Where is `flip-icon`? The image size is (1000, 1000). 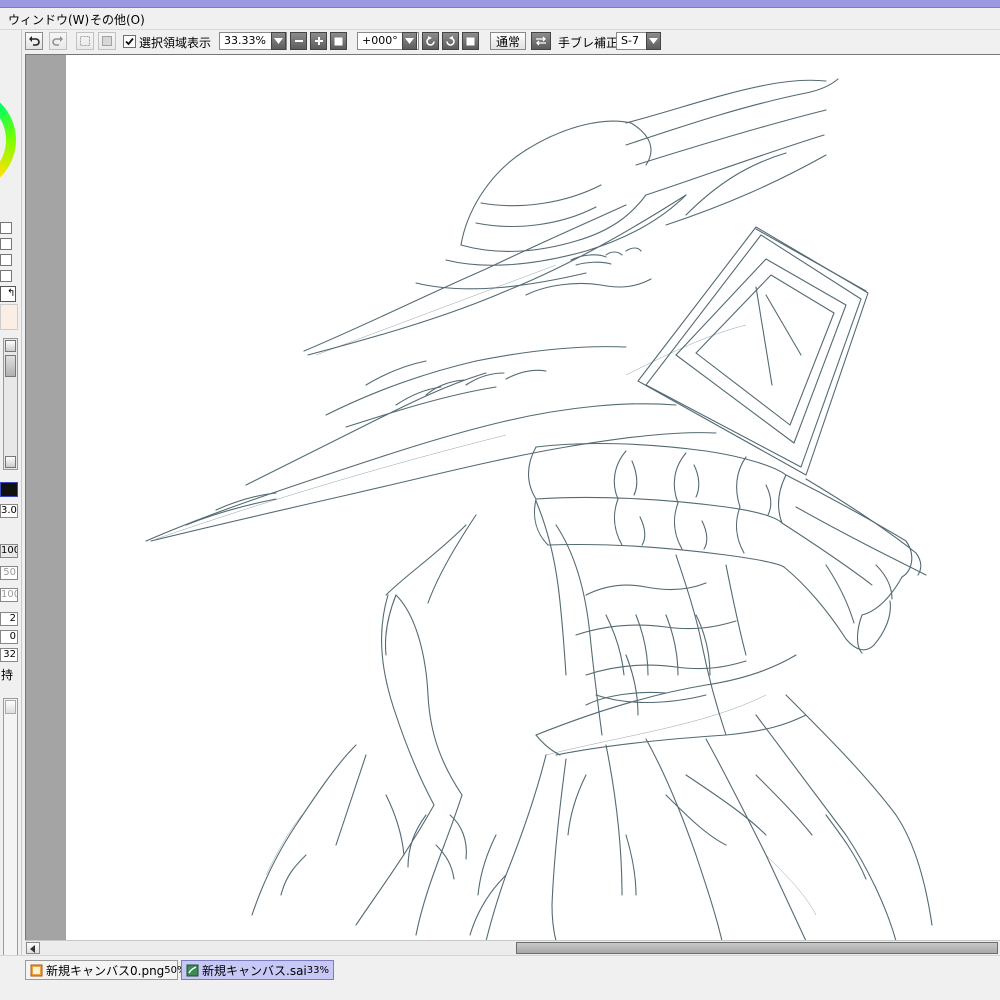 flip-icon is located at coordinates (541, 41).